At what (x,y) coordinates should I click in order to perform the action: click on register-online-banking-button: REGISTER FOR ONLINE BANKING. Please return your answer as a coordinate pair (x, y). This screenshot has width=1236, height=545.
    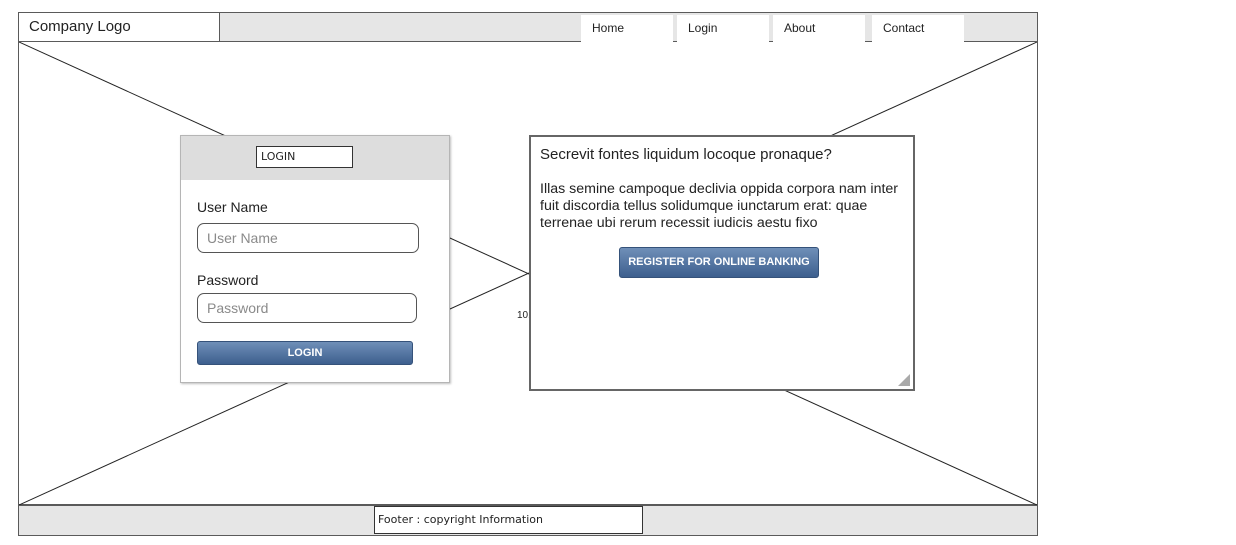
    Looking at the image, I should click on (719, 262).